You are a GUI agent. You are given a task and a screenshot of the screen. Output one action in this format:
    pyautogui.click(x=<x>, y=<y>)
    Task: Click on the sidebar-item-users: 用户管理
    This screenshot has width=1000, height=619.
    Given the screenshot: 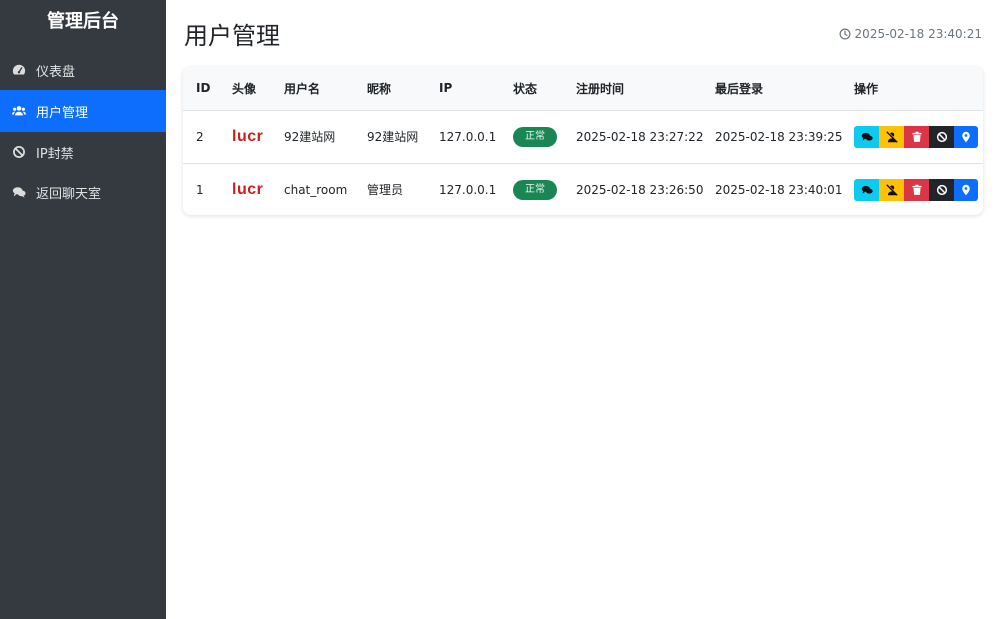 What is the action you would take?
    pyautogui.click(x=83, y=111)
    